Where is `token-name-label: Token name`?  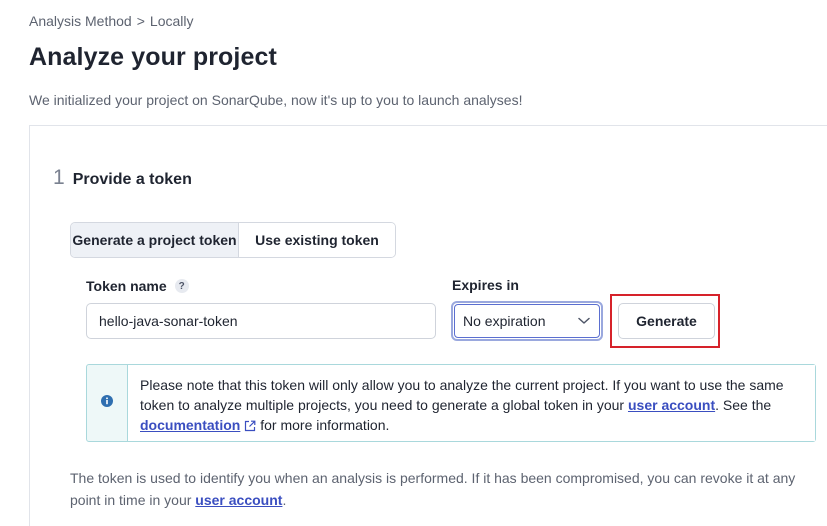 token-name-label: Token name is located at coordinates (126, 286).